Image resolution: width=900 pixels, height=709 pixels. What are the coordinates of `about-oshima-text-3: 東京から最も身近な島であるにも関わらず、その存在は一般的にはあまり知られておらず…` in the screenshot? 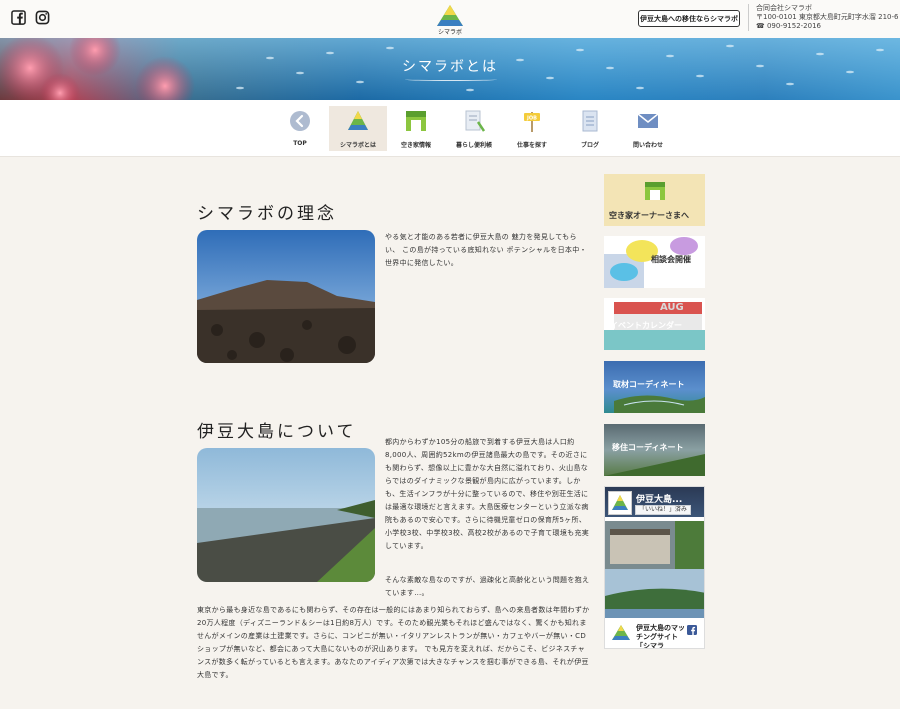 It's located at (393, 642).